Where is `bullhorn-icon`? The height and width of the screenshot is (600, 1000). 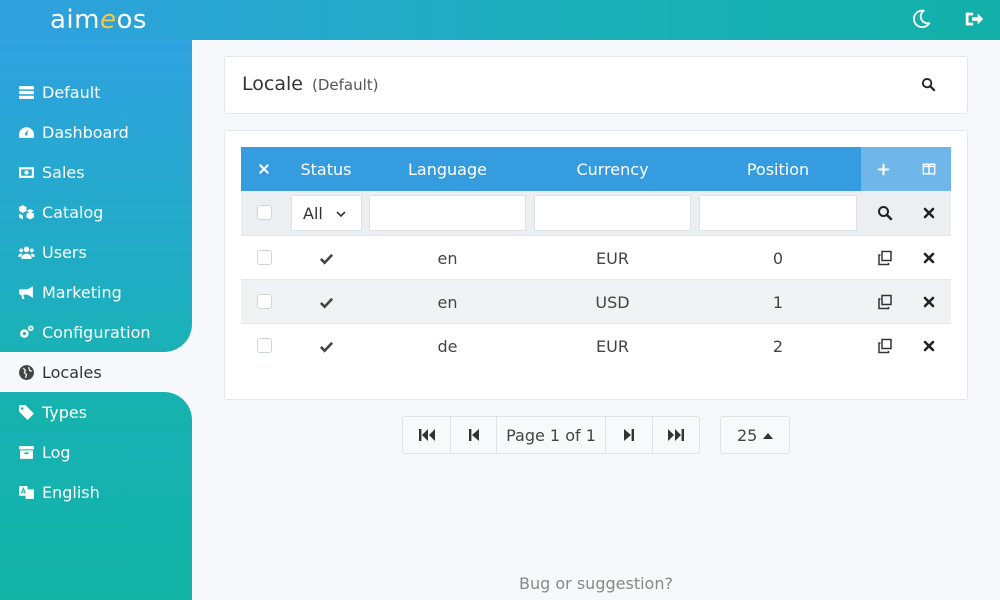
bullhorn-icon is located at coordinates (26, 292).